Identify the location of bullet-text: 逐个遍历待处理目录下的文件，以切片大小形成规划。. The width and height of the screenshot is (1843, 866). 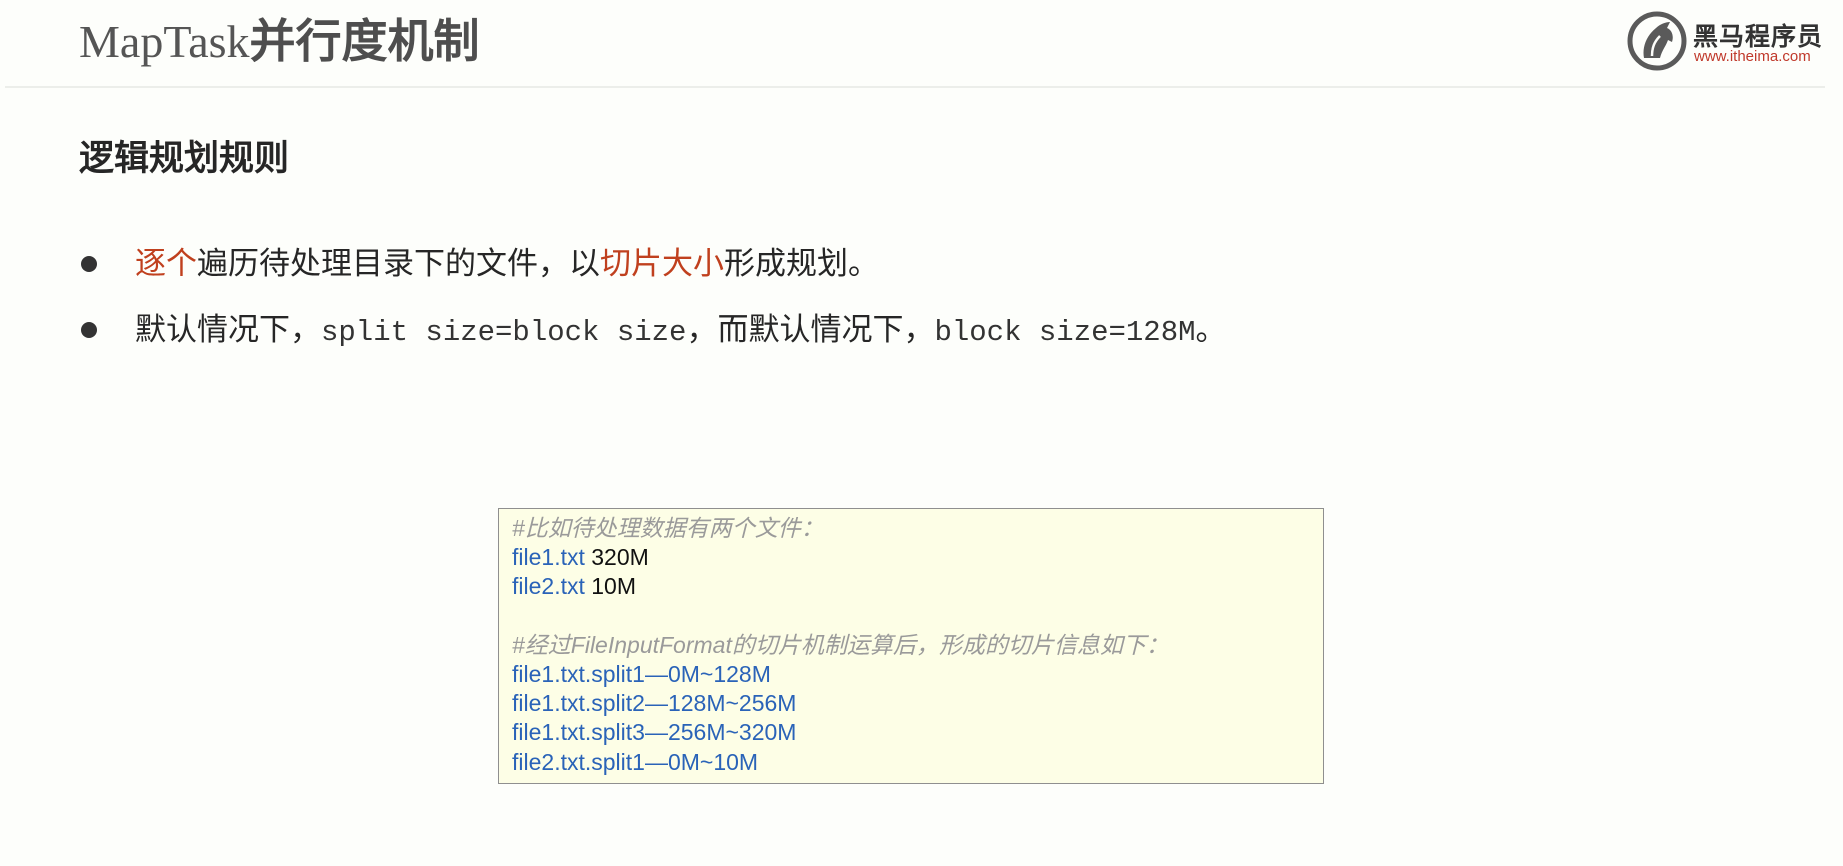
(507, 264).